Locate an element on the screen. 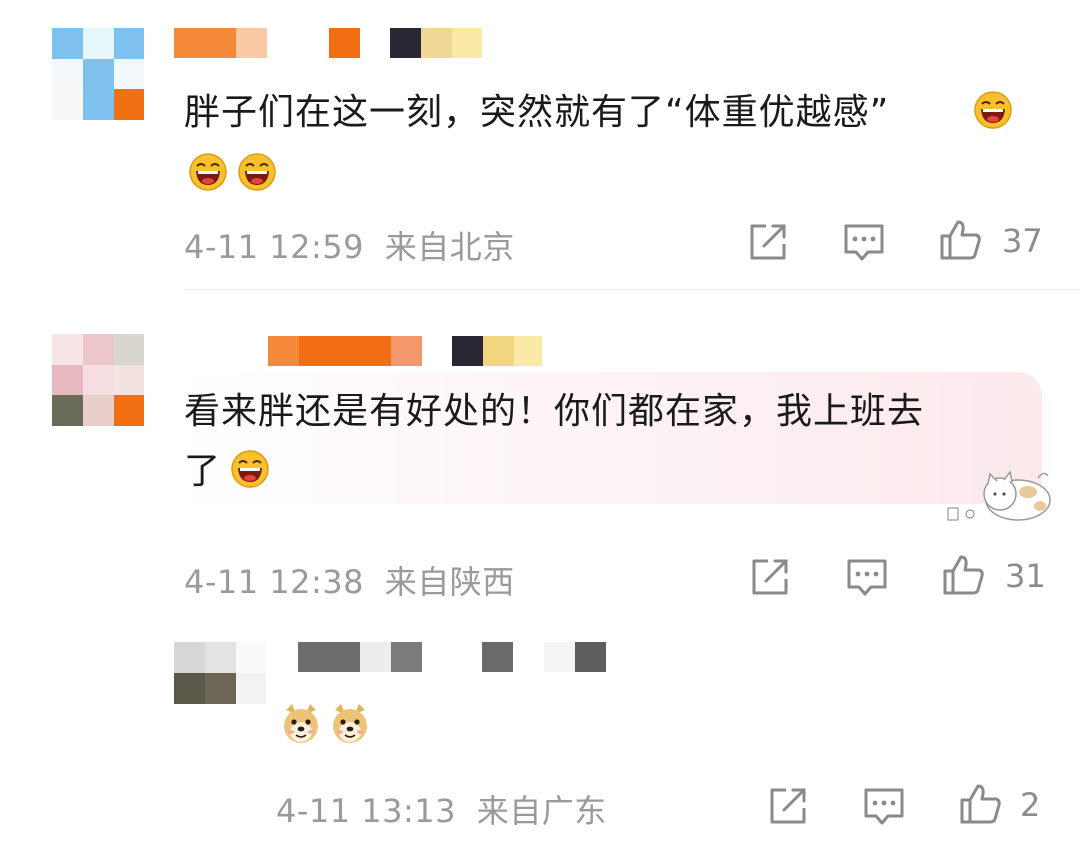 The height and width of the screenshot is (848, 1080). location: 来自陕西 is located at coordinates (449, 582).